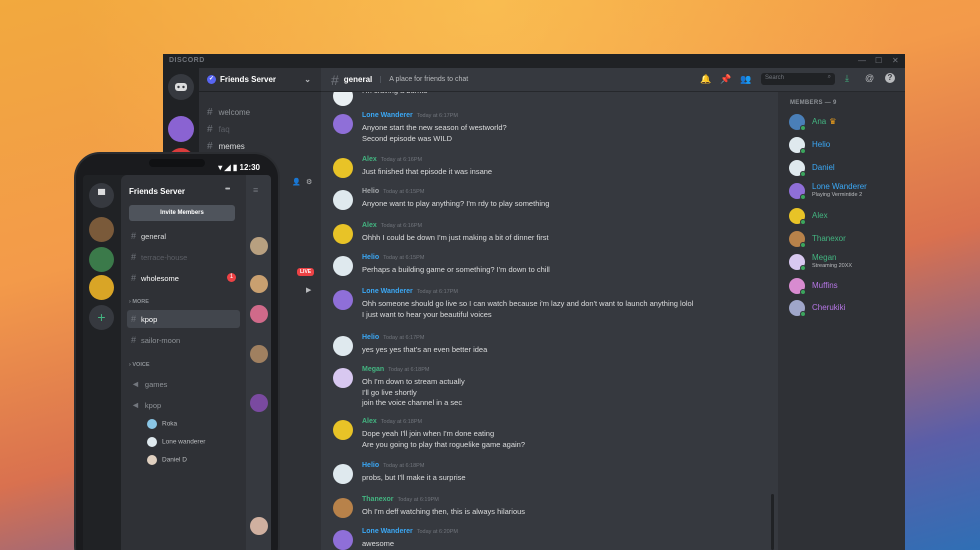 This screenshot has width=980, height=550. Describe the element at coordinates (410, 531) in the screenshot. I see `message-author: Lone Wanderer Today at 6:20PM` at that location.